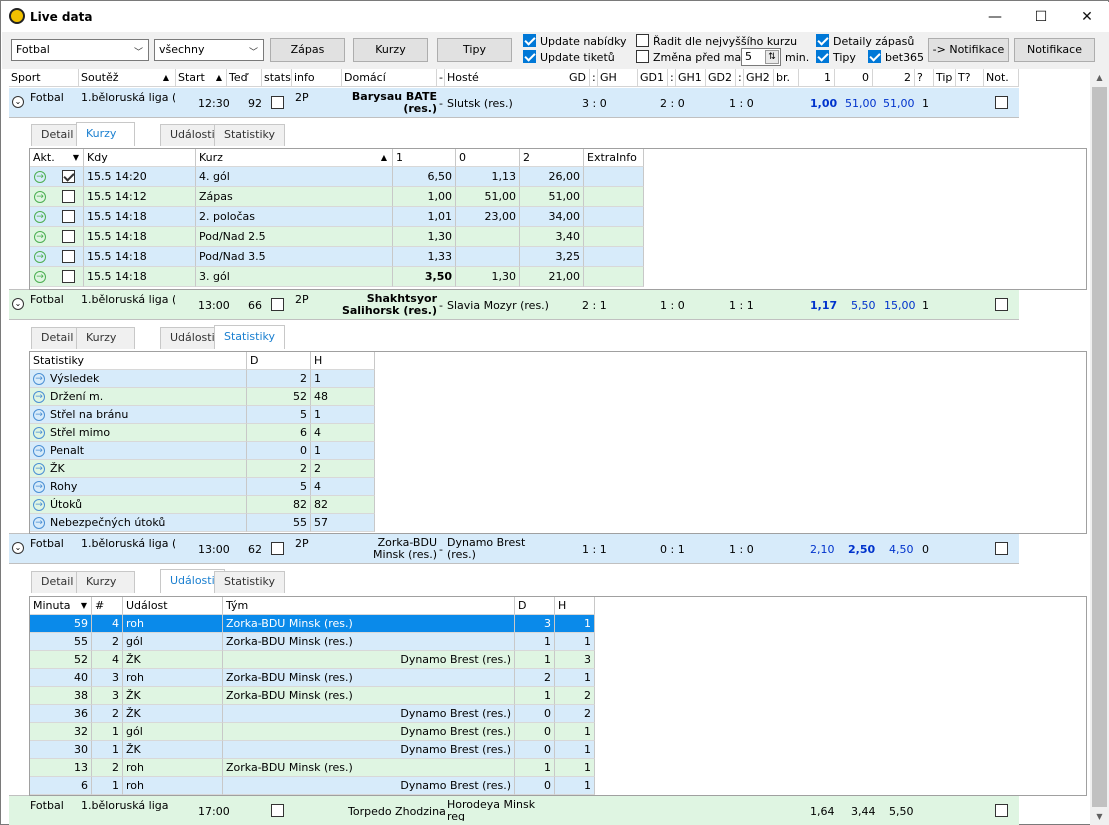 The image size is (1109, 825). I want to click on radit-checkbox, so click(642, 40).